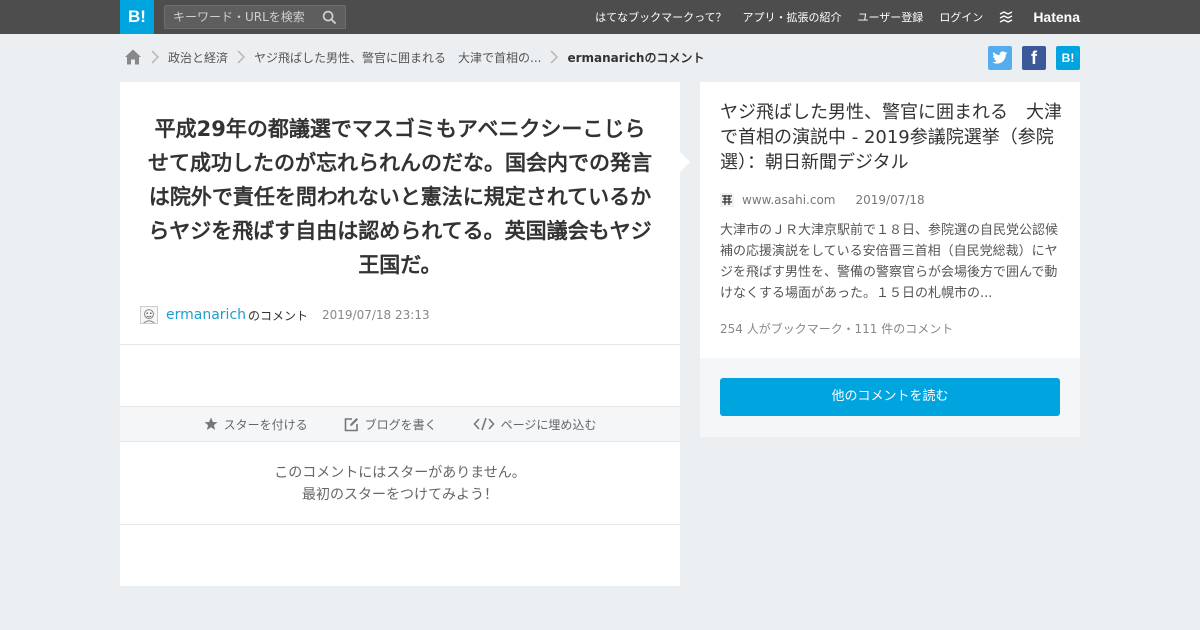 This screenshot has width=1200, height=630. What do you see at coordinates (1006, 17) in the screenshot?
I see `hatena-logo-icon` at bounding box center [1006, 17].